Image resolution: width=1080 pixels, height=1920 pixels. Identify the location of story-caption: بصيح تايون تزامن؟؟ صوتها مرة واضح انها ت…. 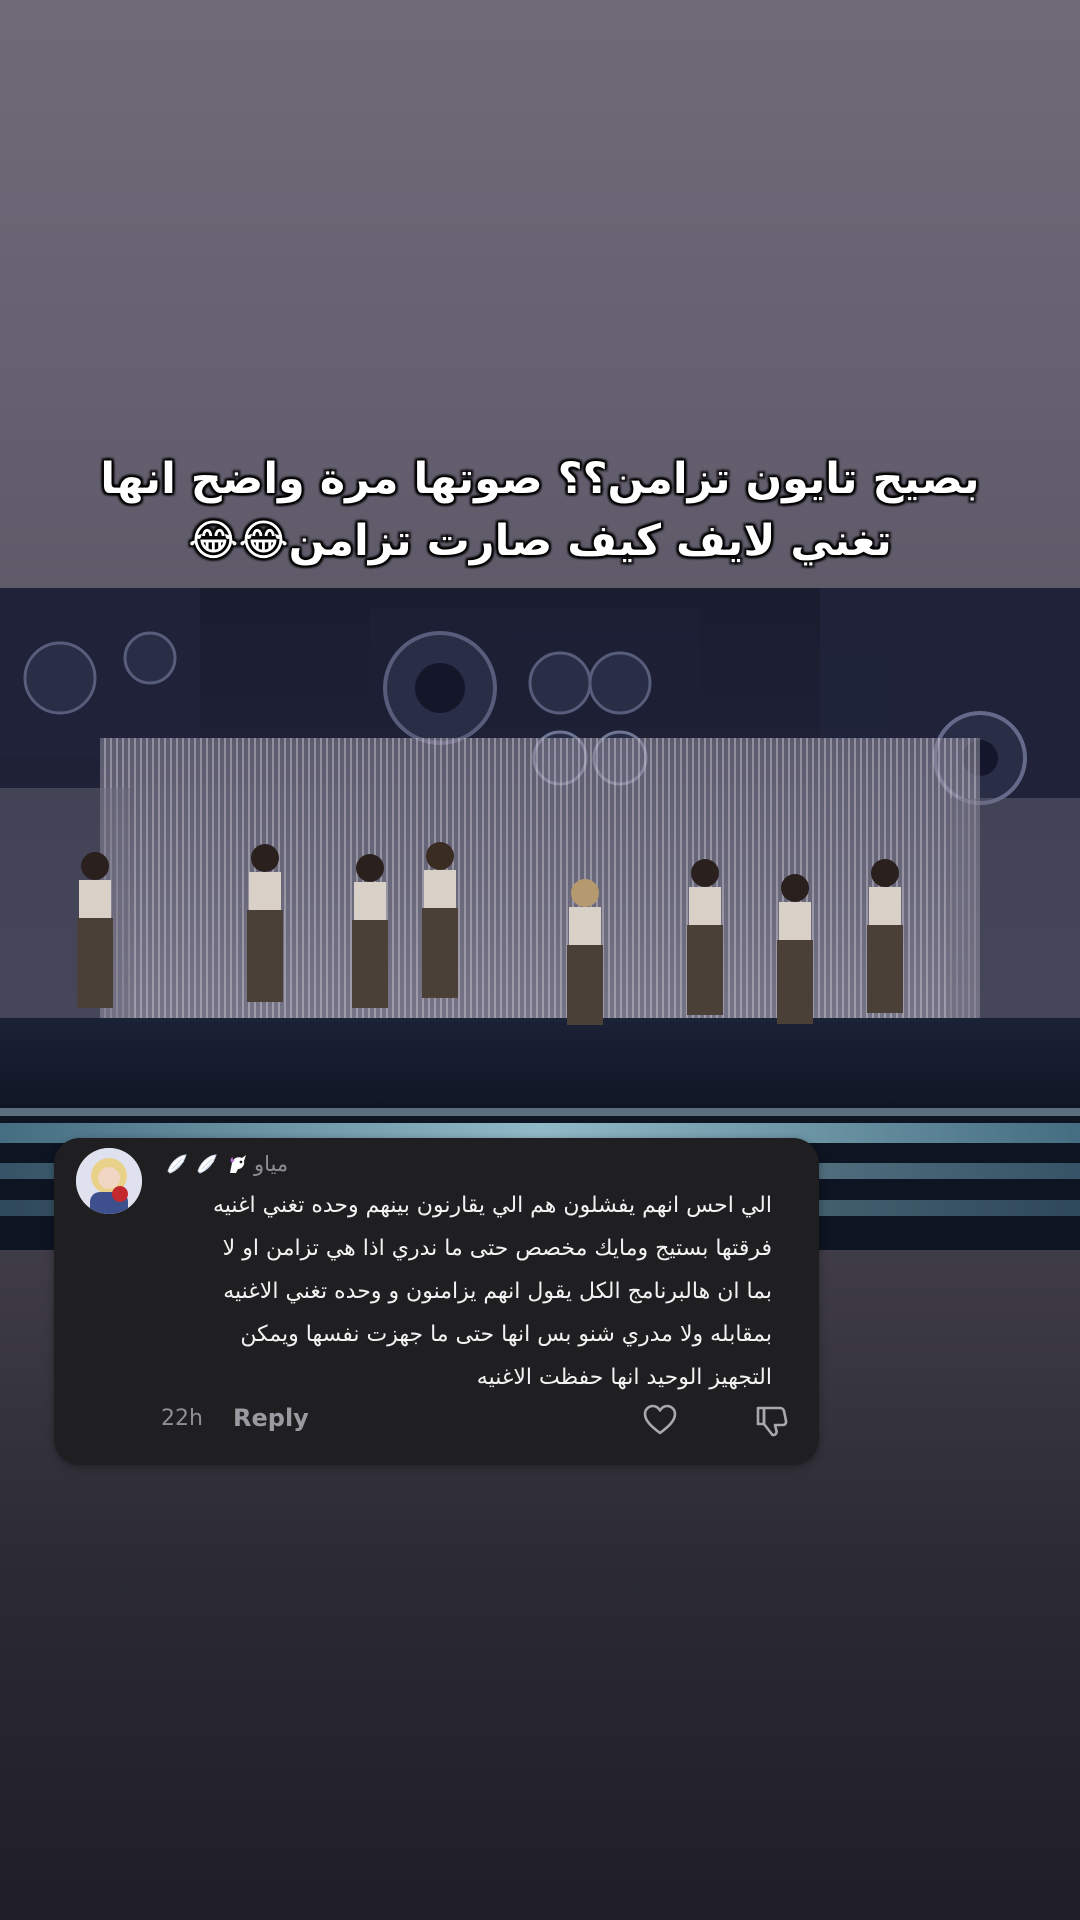
(540, 510).